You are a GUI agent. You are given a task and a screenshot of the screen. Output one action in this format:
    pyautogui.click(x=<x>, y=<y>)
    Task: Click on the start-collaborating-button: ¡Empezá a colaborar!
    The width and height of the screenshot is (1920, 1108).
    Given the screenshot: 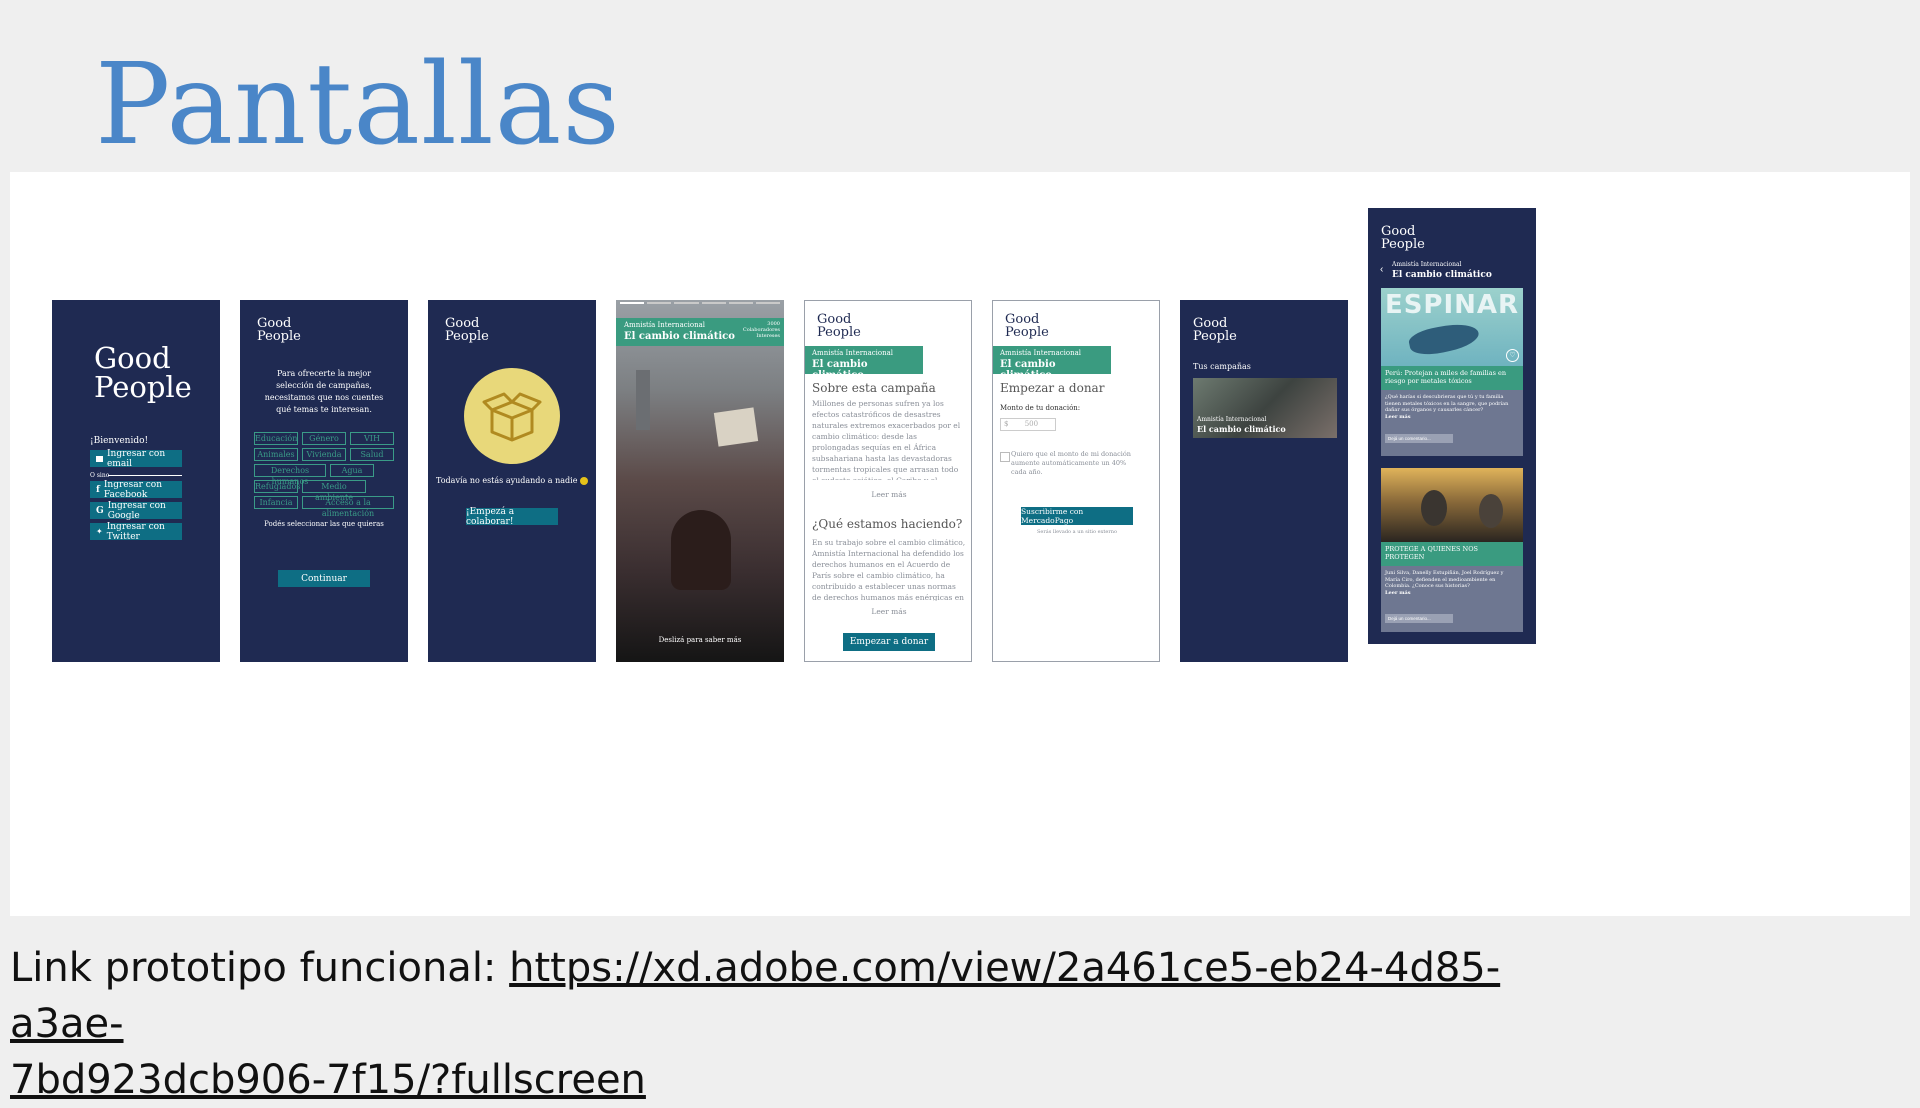 What is the action you would take?
    pyautogui.click(x=512, y=517)
    